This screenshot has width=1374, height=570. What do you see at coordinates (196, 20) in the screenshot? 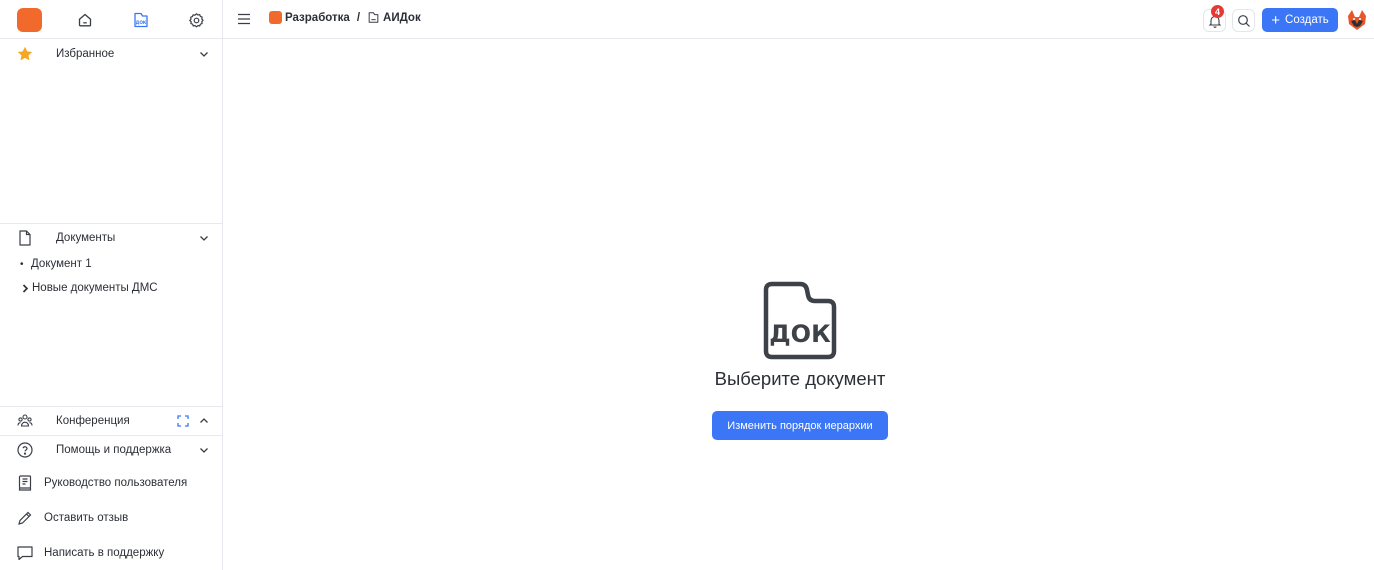
I see `settings-icon` at bounding box center [196, 20].